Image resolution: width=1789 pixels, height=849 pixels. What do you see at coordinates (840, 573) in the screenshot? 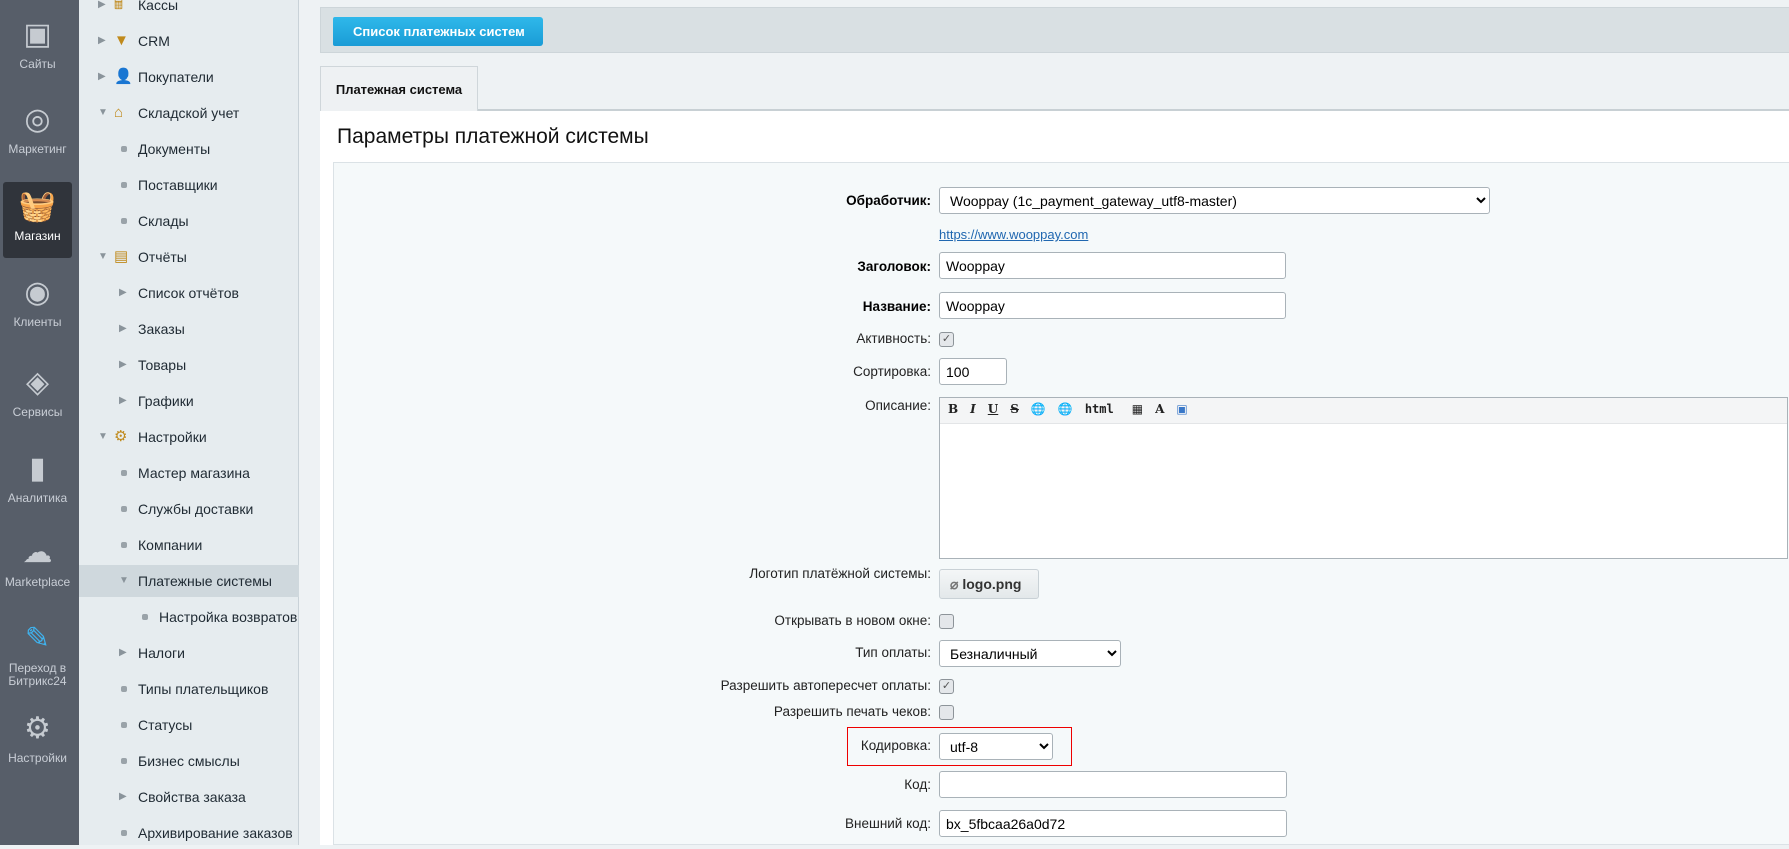
I see `logo-label: Логотип платёжной системы:` at bounding box center [840, 573].